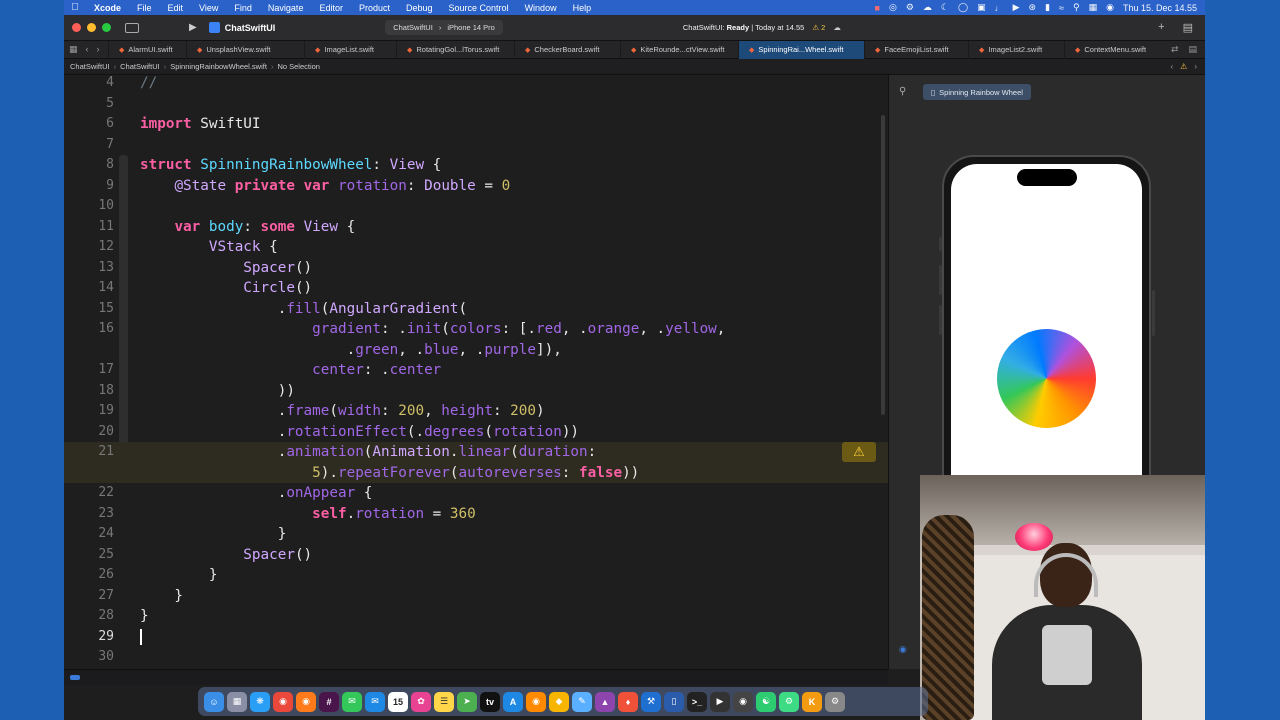 The width and height of the screenshot is (1280, 720). What do you see at coordinates (476, 616) in the screenshot?
I see `code-line: 28}` at bounding box center [476, 616].